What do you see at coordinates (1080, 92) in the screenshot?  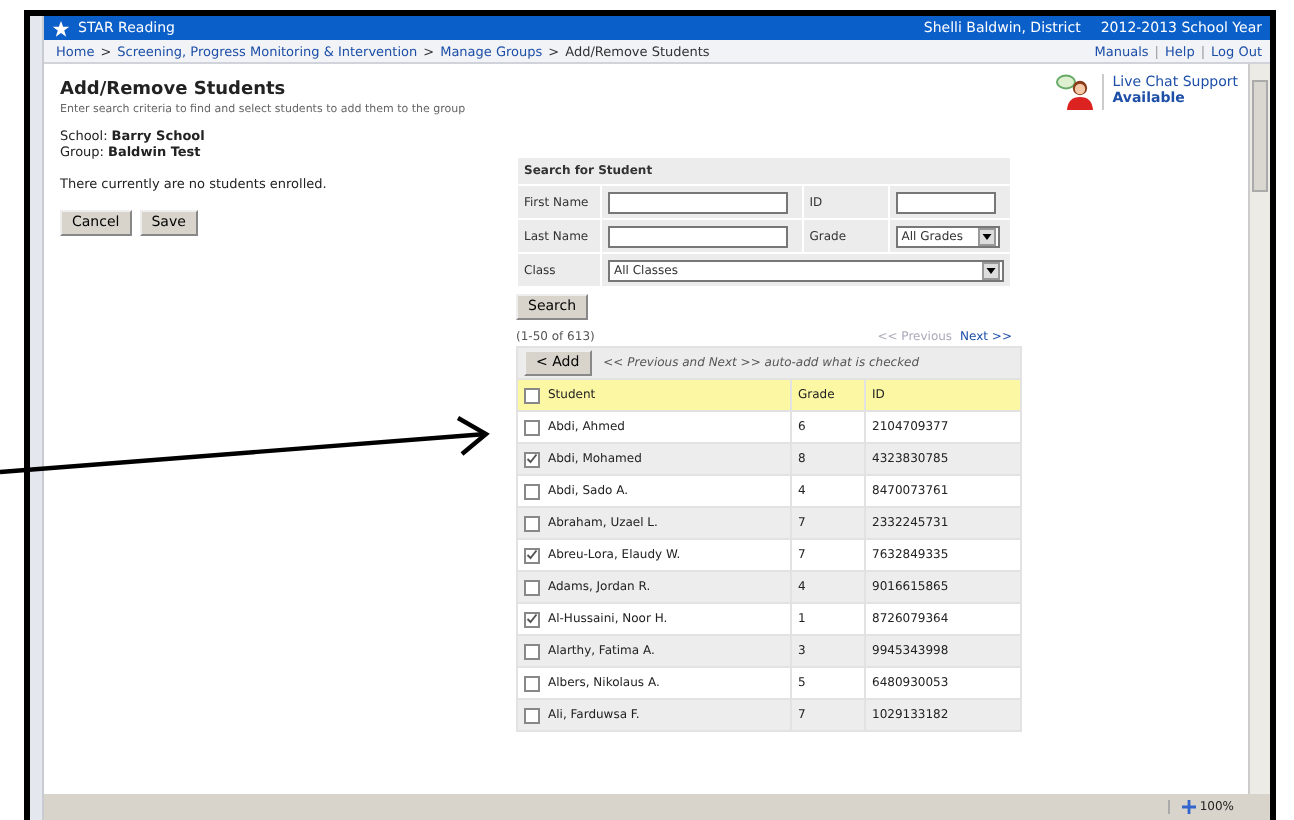 I see `support-agent-icon` at bounding box center [1080, 92].